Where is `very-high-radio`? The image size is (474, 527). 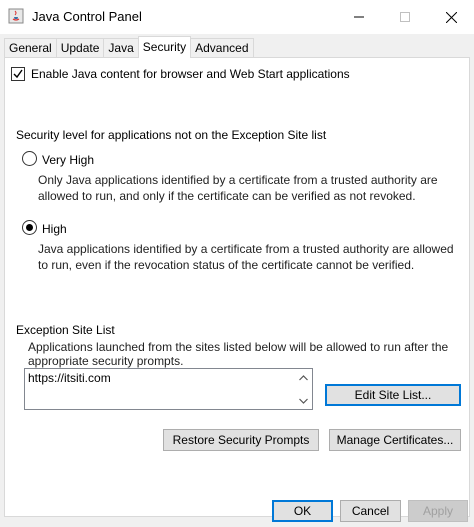
very-high-radio is located at coordinates (29, 158).